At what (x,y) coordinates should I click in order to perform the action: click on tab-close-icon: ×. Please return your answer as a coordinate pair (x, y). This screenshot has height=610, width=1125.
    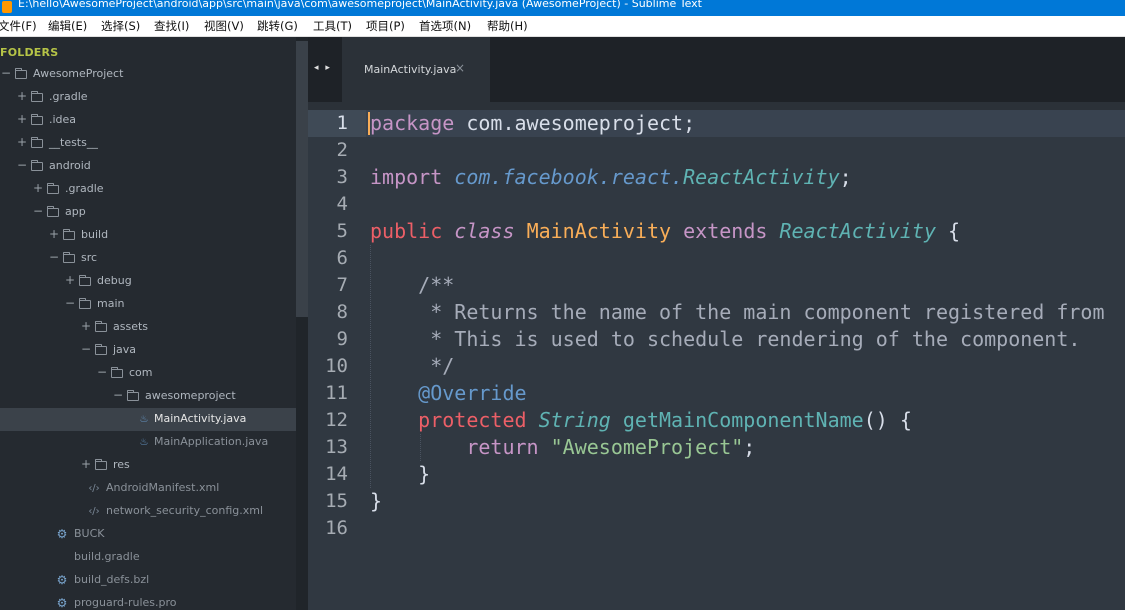
    Looking at the image, I should click on (460, 68).